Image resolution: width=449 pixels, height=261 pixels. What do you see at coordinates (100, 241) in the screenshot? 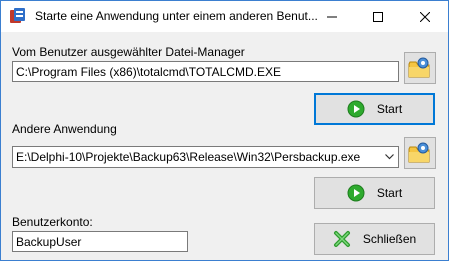
I see `account-field: BackupUser` at bounding box center [100, 241].